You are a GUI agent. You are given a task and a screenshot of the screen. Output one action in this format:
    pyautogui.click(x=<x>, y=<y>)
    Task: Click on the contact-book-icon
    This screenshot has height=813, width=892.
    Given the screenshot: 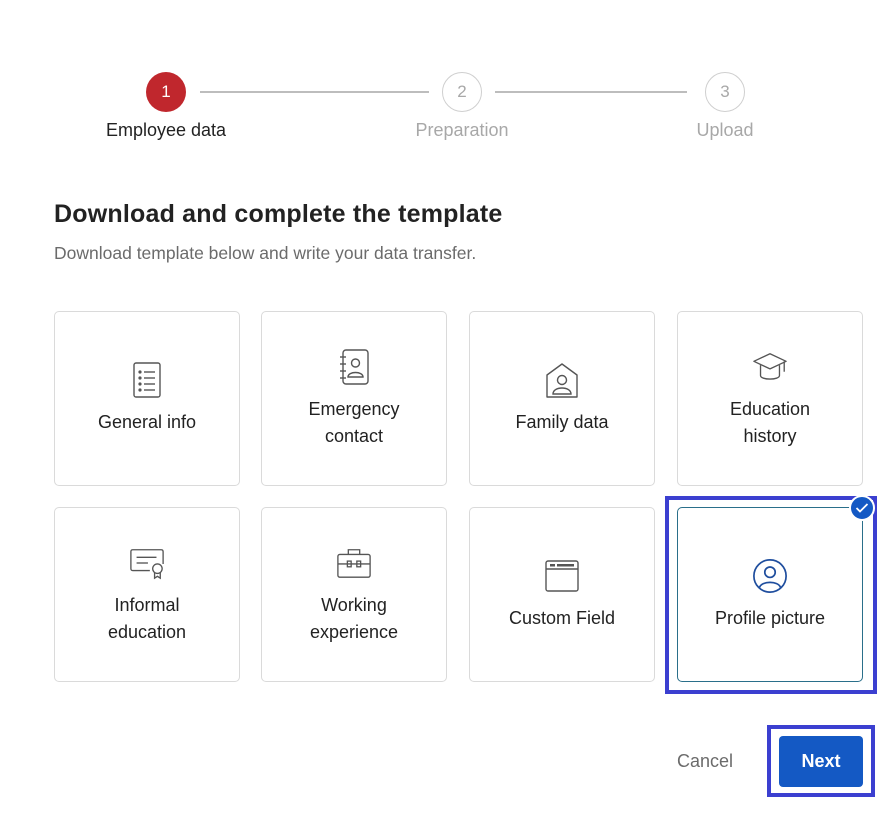 What is the action you would take?
    pyautogui.click(x=354, y=367)
    